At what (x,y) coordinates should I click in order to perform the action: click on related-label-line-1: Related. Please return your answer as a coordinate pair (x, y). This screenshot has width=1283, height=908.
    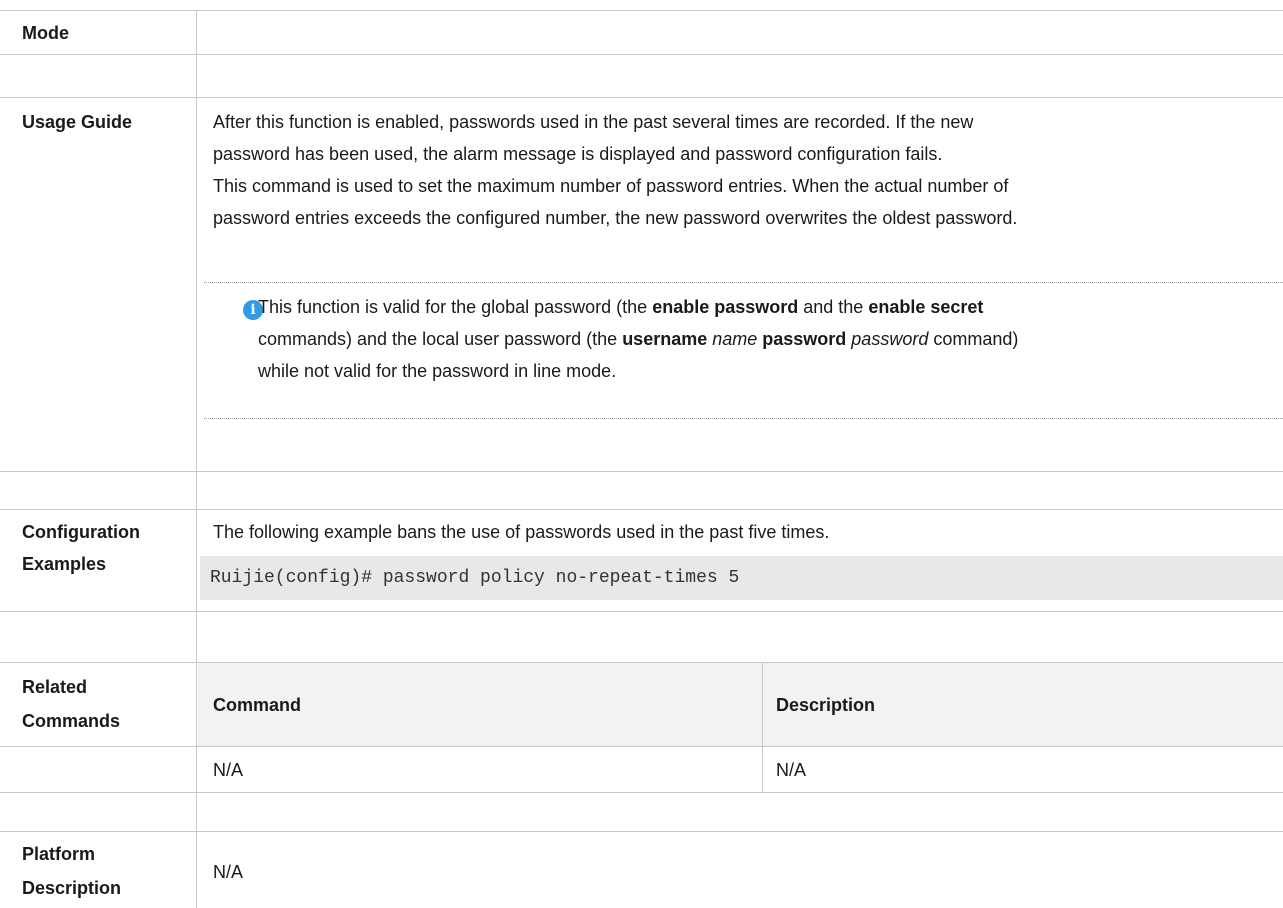
    Looking at the image, I should click on (55, 687).